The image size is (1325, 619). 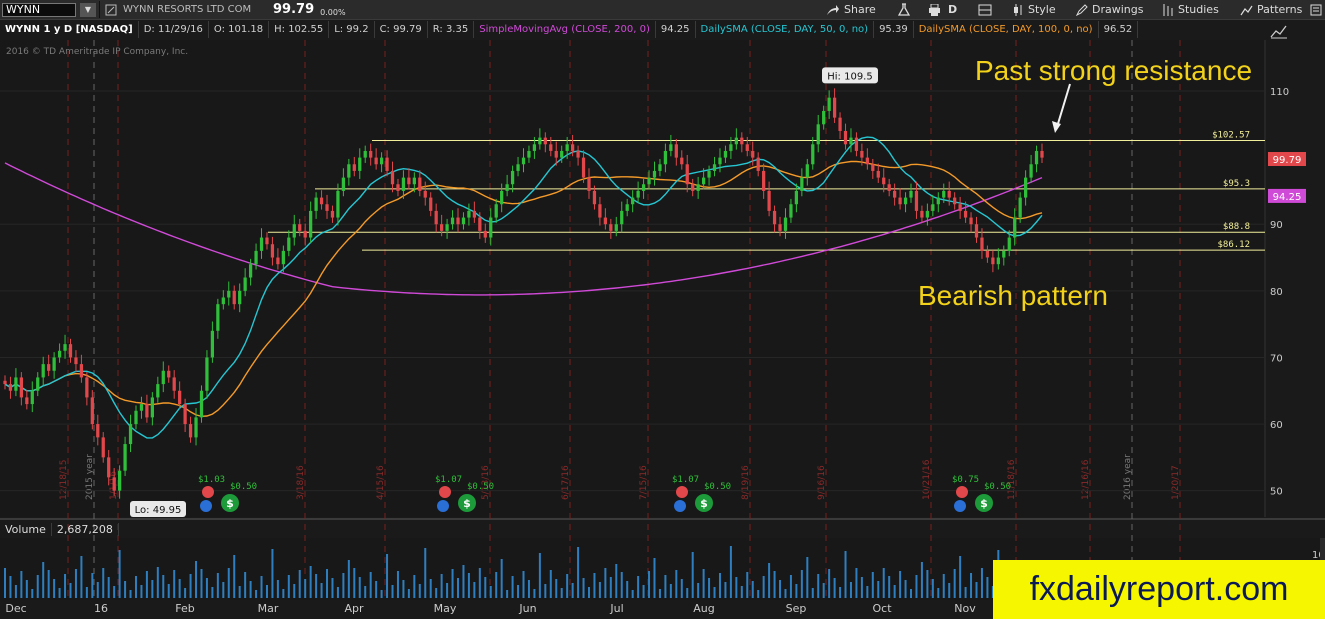 I want to click on sma50-study-label: DailySMA (CLOSE, DAY, 50, 0, no), so click(x=785, y=29).